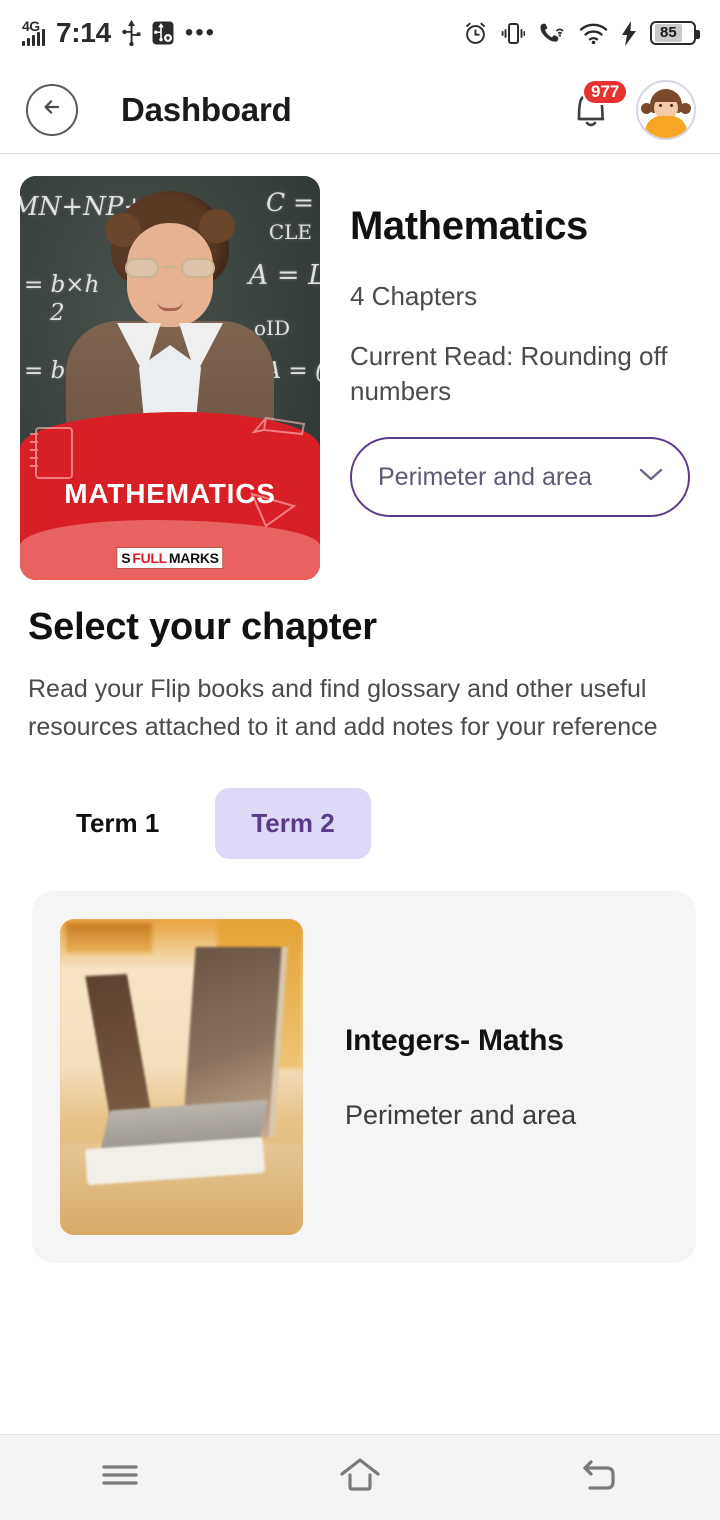 Image resolution: width=720 pixels, height=1520 pixels. What do you see at coordinates (629, 33) in the screenshot?
I see `charging-bolt-icon` at bounding box center [629, 33].